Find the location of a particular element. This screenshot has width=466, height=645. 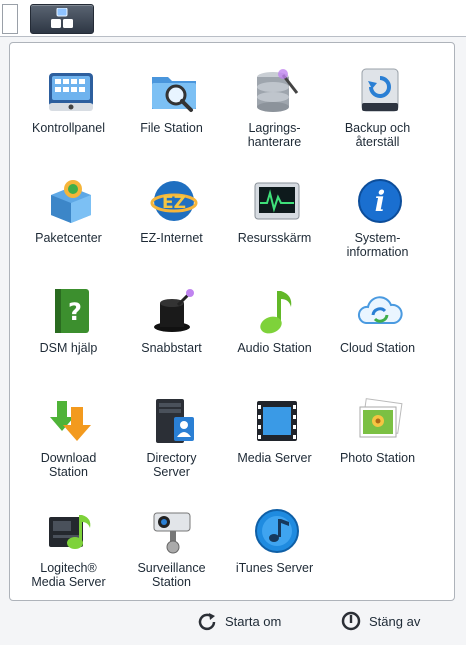

app-tile-backup-restore: Backup och återställ is located at coordinates (377, 101).